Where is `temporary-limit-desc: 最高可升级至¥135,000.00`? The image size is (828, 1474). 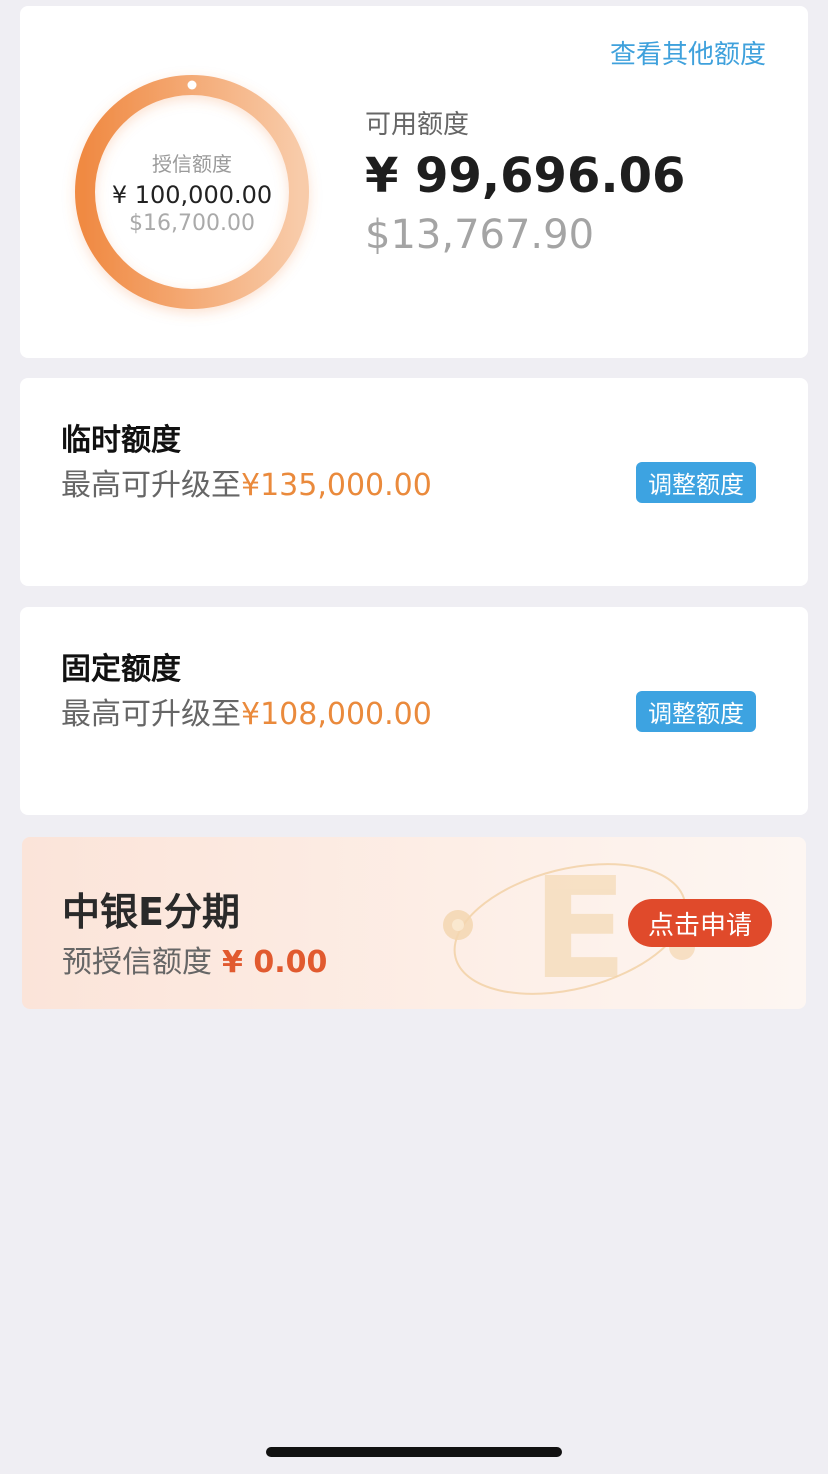 temporary-limit-desc: 最高可升级至¥135,000.00 is located at coordinates (246, 482).